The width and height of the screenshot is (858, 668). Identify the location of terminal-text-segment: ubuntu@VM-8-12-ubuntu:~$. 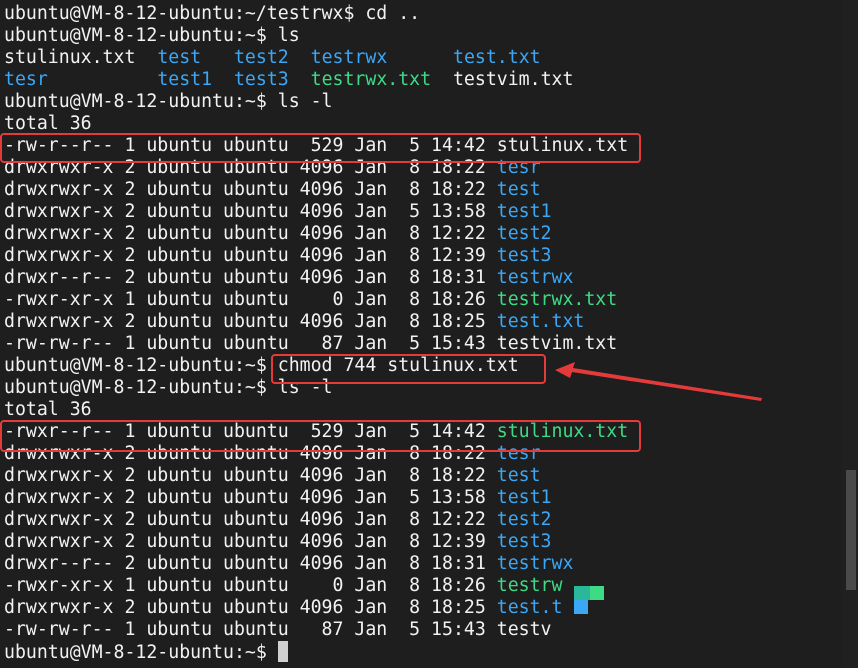
(141, 652).